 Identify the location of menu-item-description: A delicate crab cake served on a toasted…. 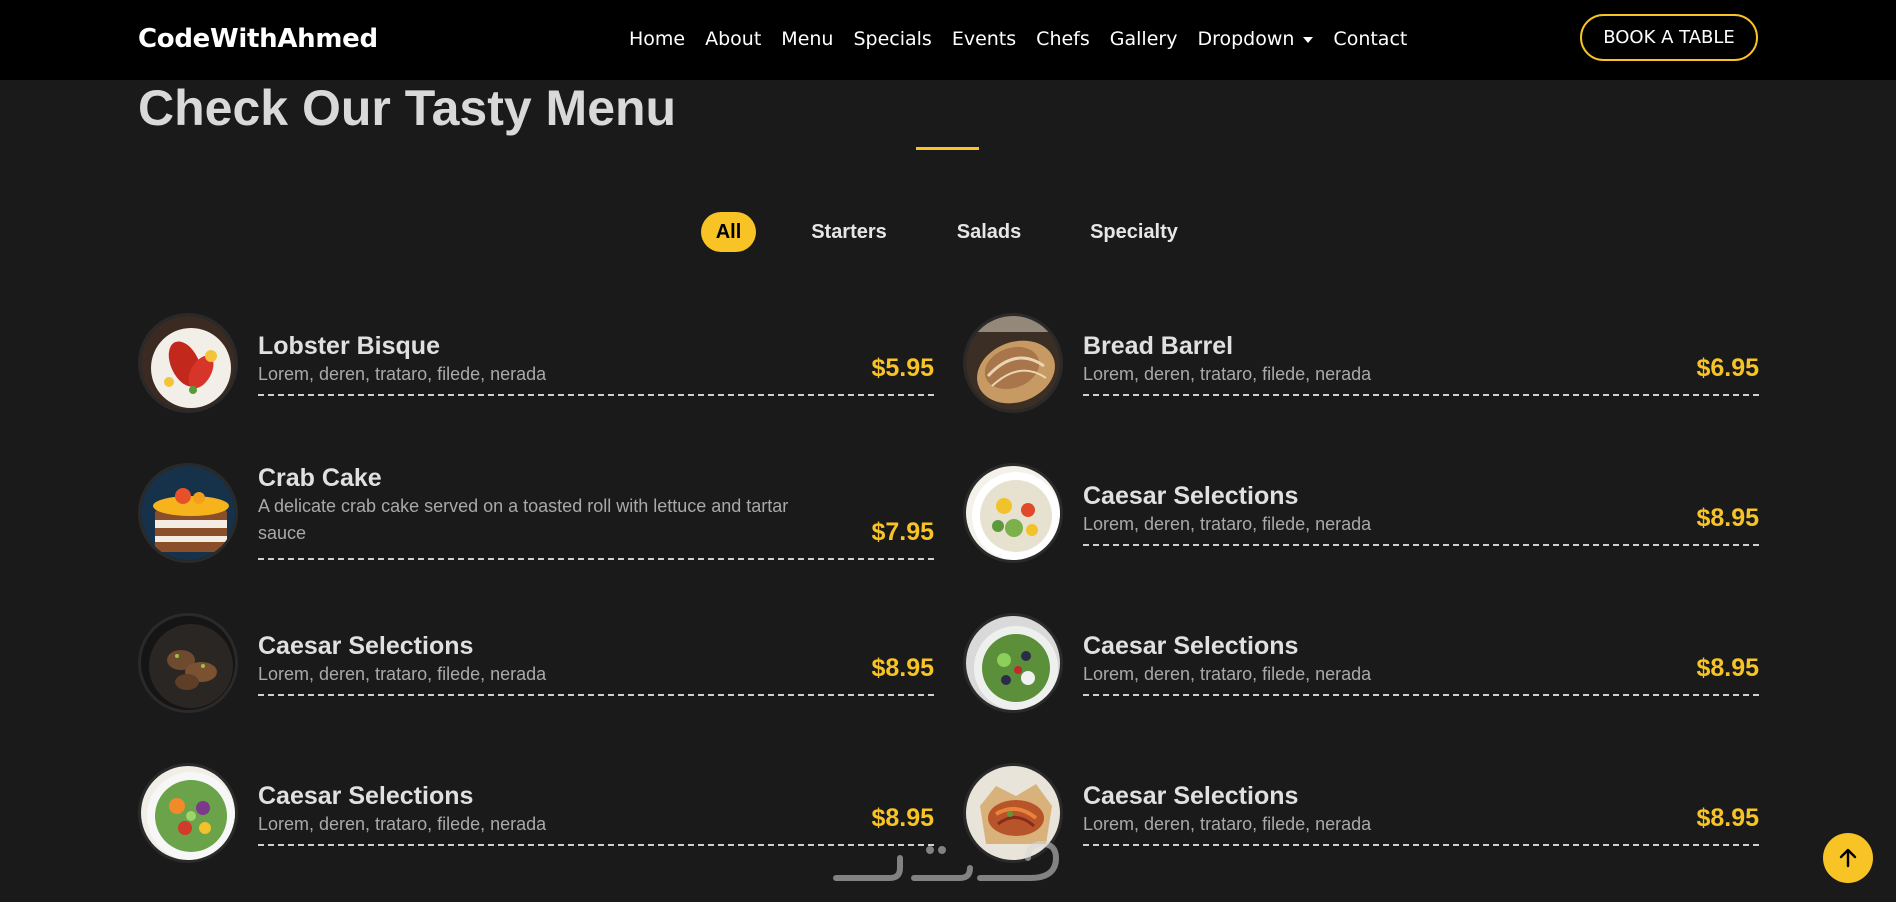
(523, 519).